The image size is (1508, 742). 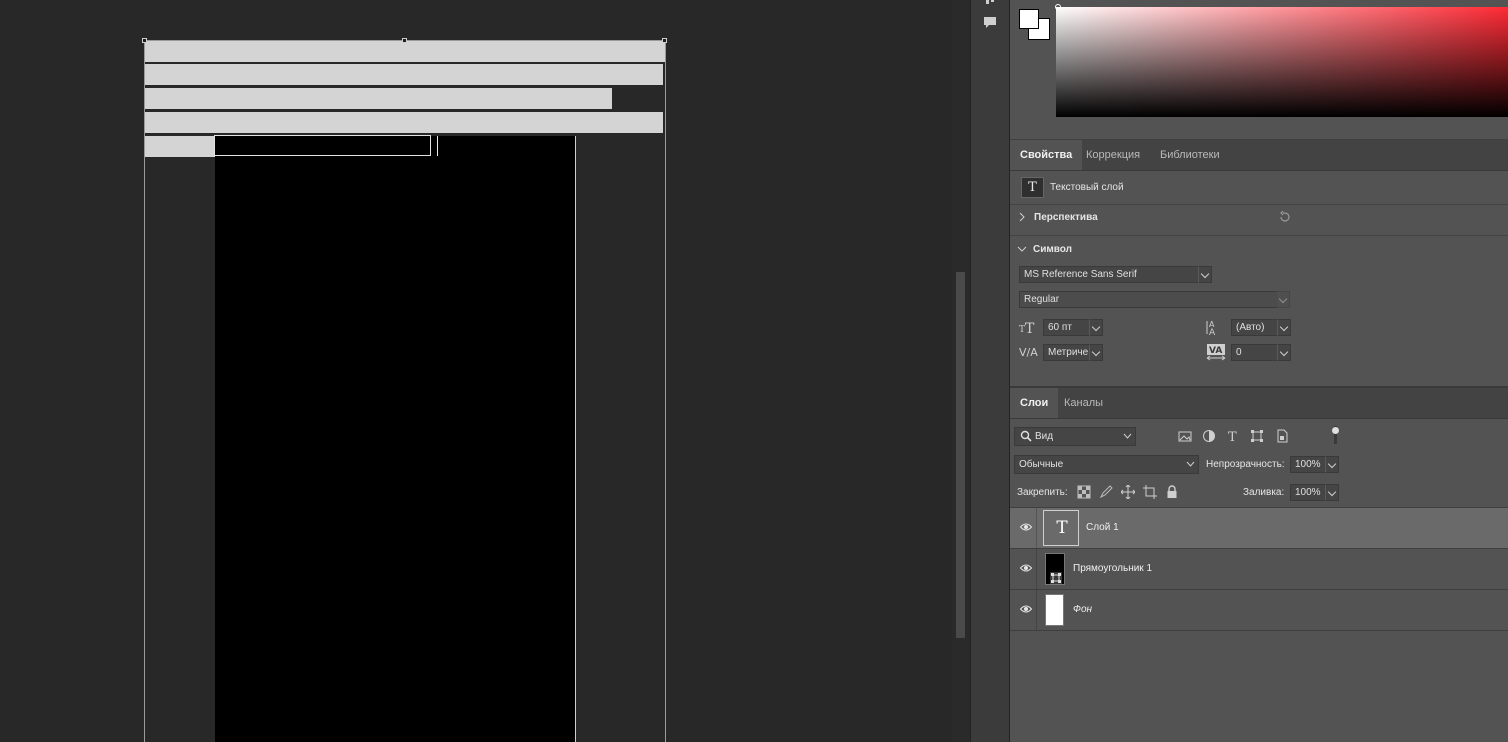 What do you see at coordinates (1046, 155) in the screenshot?
I see `tab-properties: Свойства` at bounding box center [1046, 155].